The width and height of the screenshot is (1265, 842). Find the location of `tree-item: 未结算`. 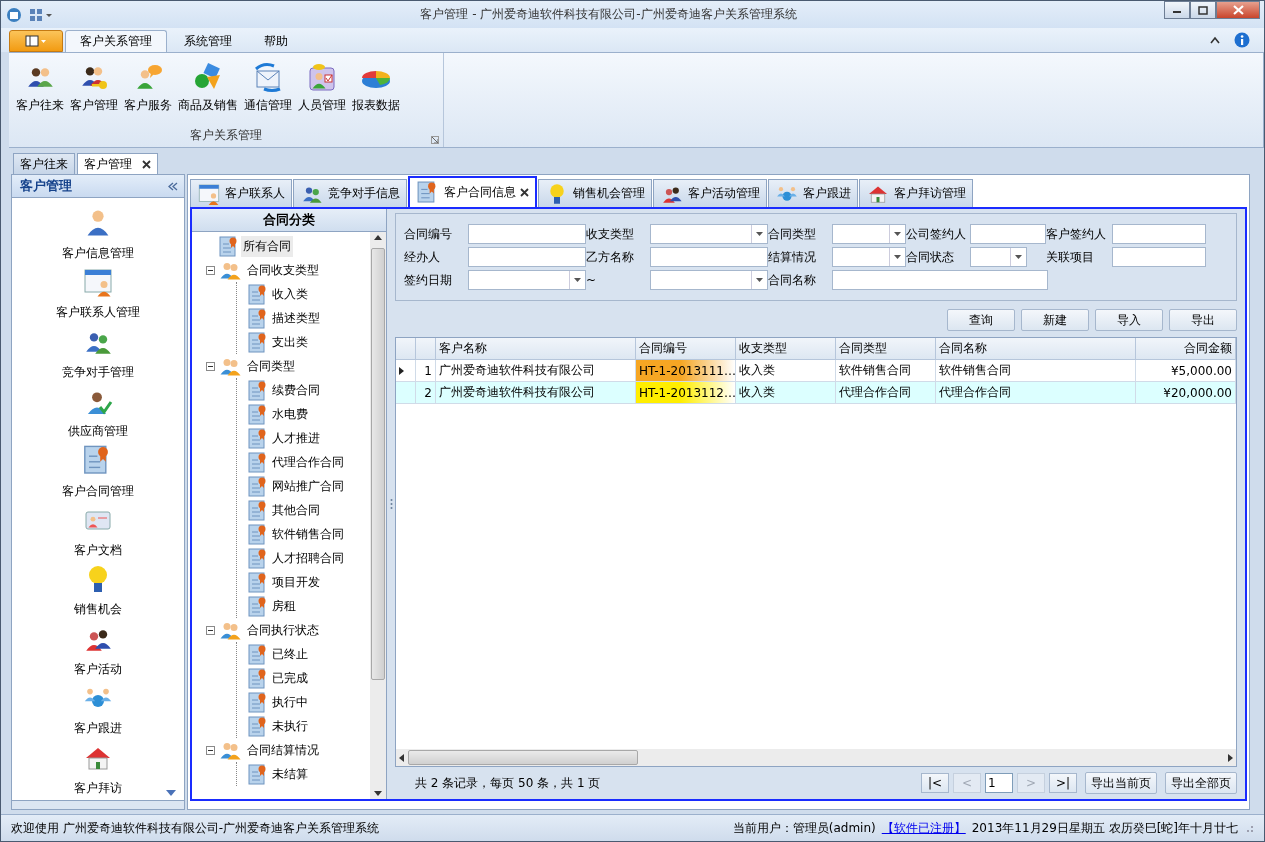

tree-item: 未结算 is located at coordinates (290, 774).